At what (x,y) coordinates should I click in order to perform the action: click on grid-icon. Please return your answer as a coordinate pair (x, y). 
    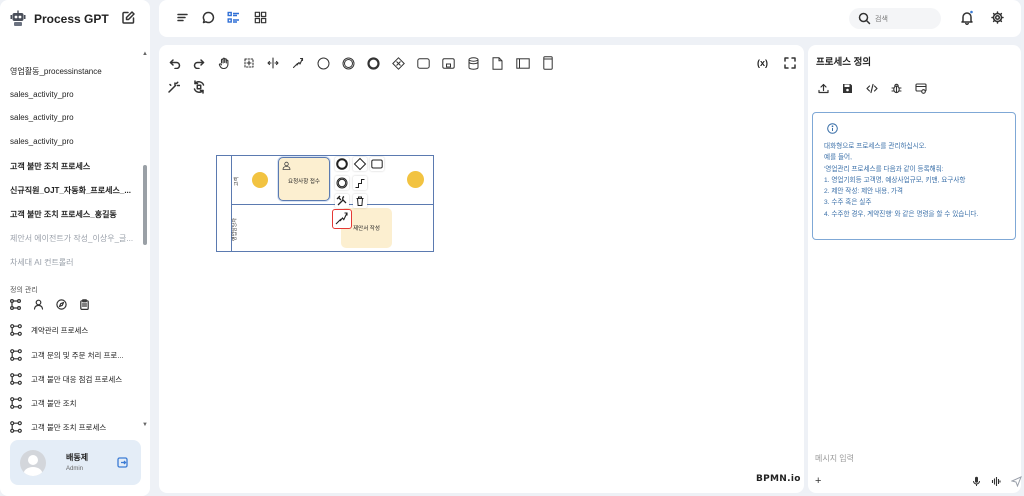
    Looking at the image, I should click on (260, 17).